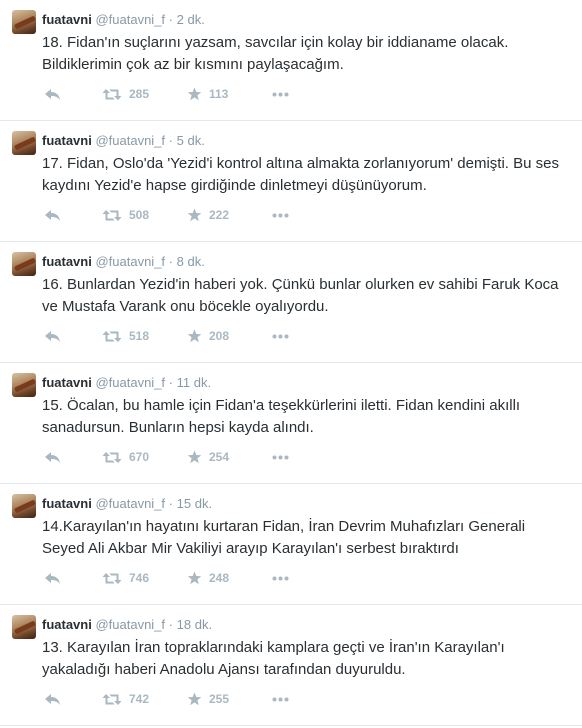 This screenshot has width=582, height=728. What do you see at coordinates (139, 457) in the screenshot?
I see `retweet-count: 670` at bounding box center [139, 457].